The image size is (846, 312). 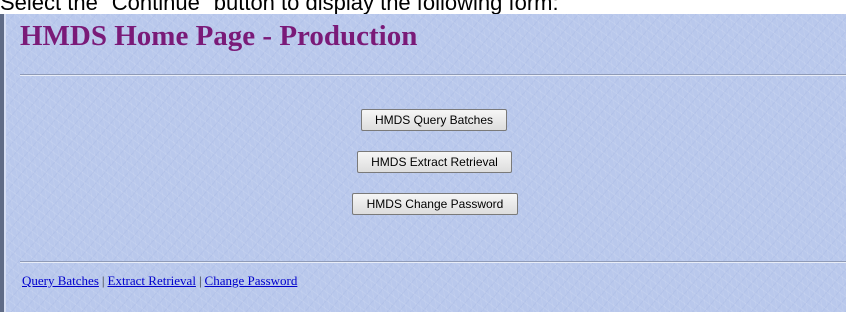 I want to click on footer-divider, so click(x=433, y=262).